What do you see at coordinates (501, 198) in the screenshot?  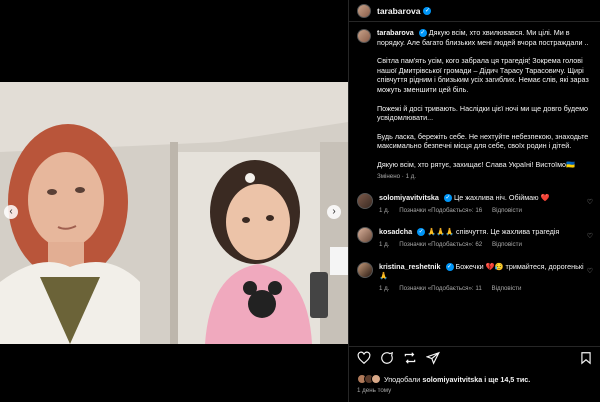 I see `comment-text: Це жахлива ніч. Обіймаю ❤️` at bounding box center [501, 198].